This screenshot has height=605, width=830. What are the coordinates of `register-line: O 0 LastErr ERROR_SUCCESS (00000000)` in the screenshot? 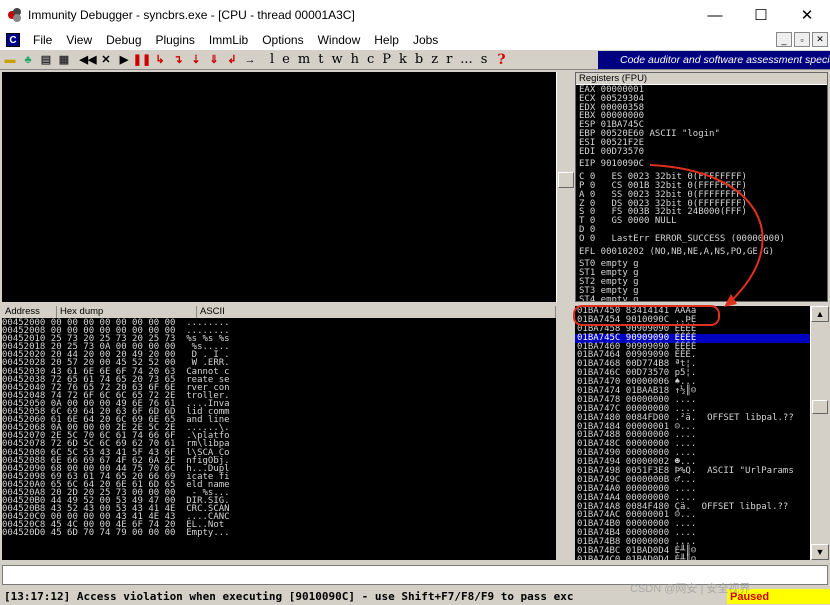 It's located at (701, 239).